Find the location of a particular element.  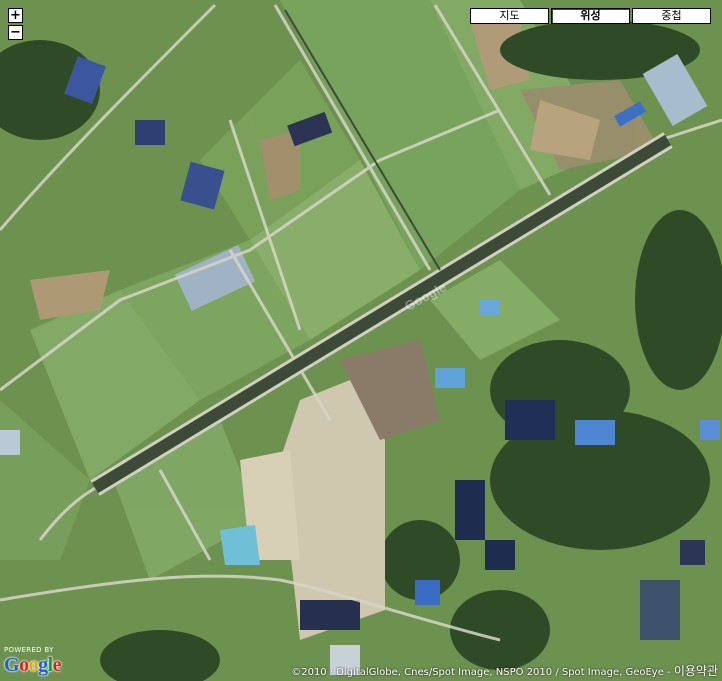

map-type-satellite-button: 위성 is located at coordinates (590, 16).